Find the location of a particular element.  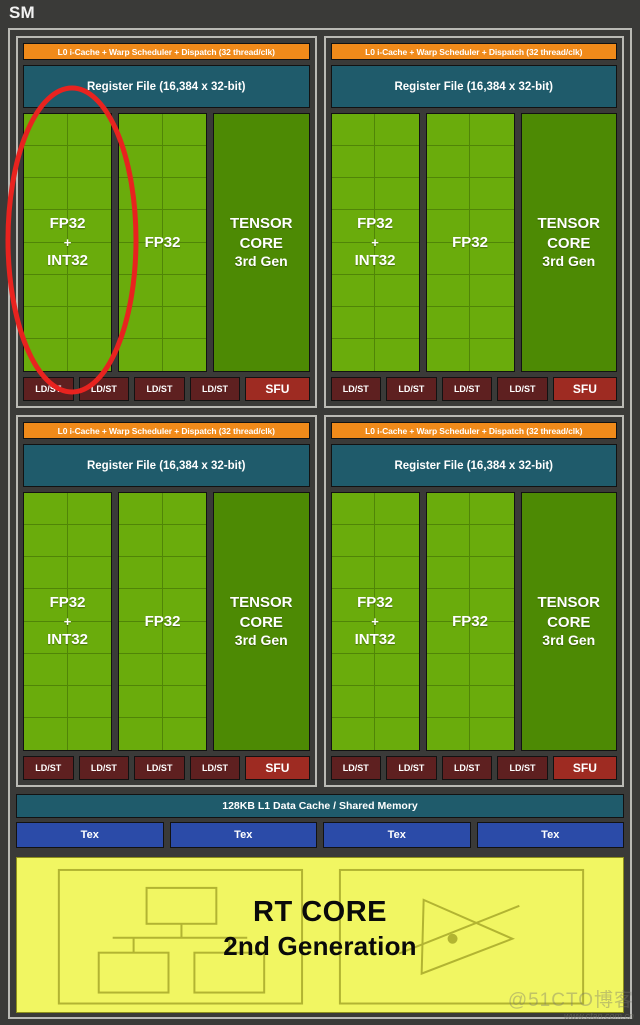

tex-unit-row: Tex Tex Tex Tex is located at coordinates (320, 835).